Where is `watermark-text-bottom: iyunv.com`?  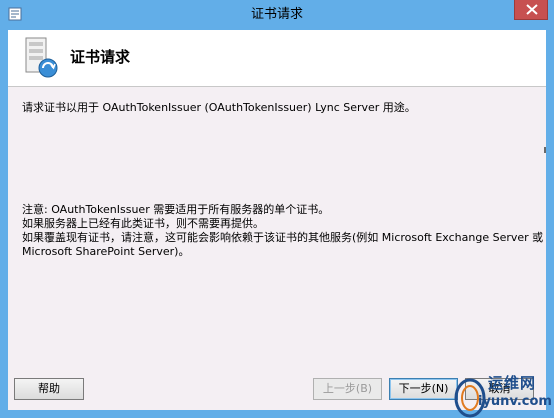 watermark-text-bottom: iyunv.com is located at coordinates (515, 401).